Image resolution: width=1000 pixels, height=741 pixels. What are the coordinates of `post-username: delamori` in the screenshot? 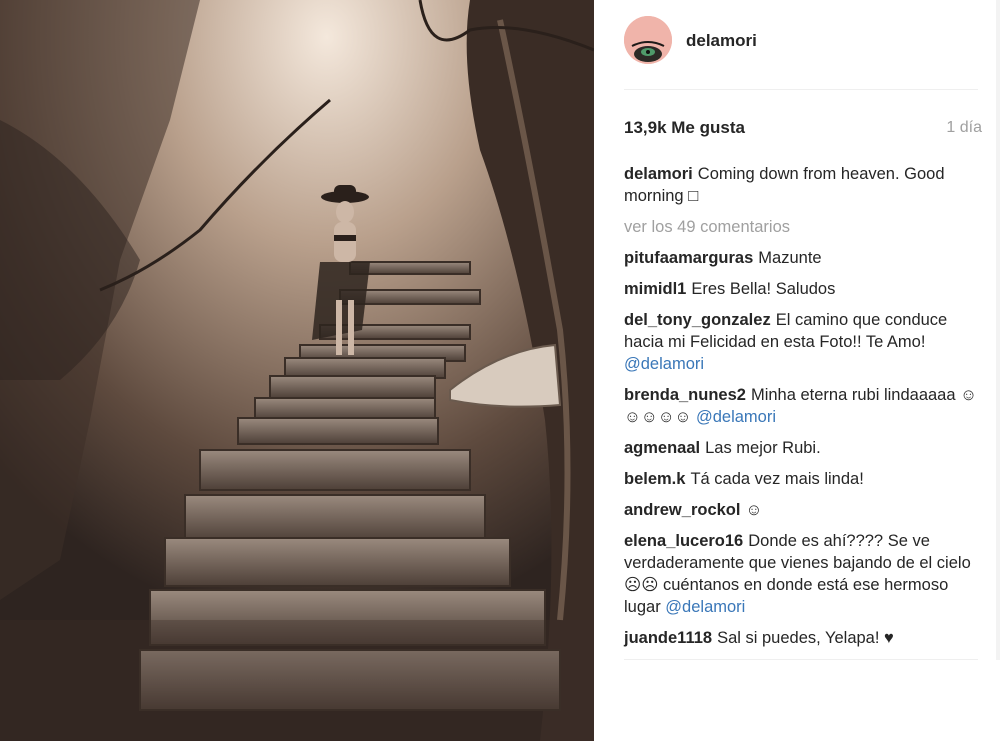 It's located at (721, 41).